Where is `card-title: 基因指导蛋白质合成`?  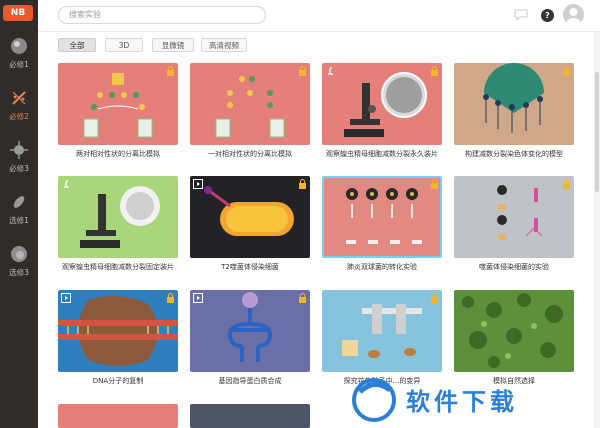
card-title: 基因指导蛋白质合成 is located at coordinates (250, 381).